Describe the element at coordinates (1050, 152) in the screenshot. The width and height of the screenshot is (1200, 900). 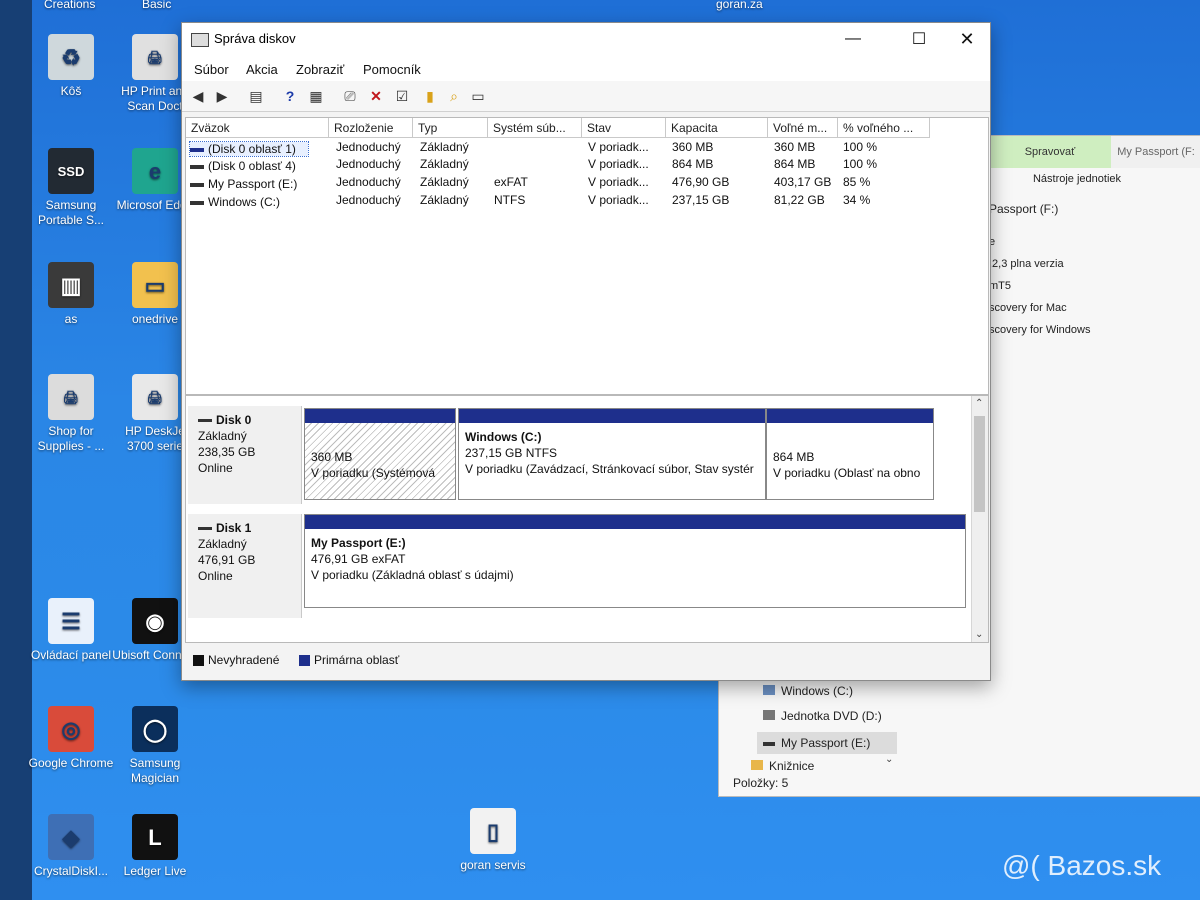
I see `ribbon-tab-manage: Spravovať` at that location.